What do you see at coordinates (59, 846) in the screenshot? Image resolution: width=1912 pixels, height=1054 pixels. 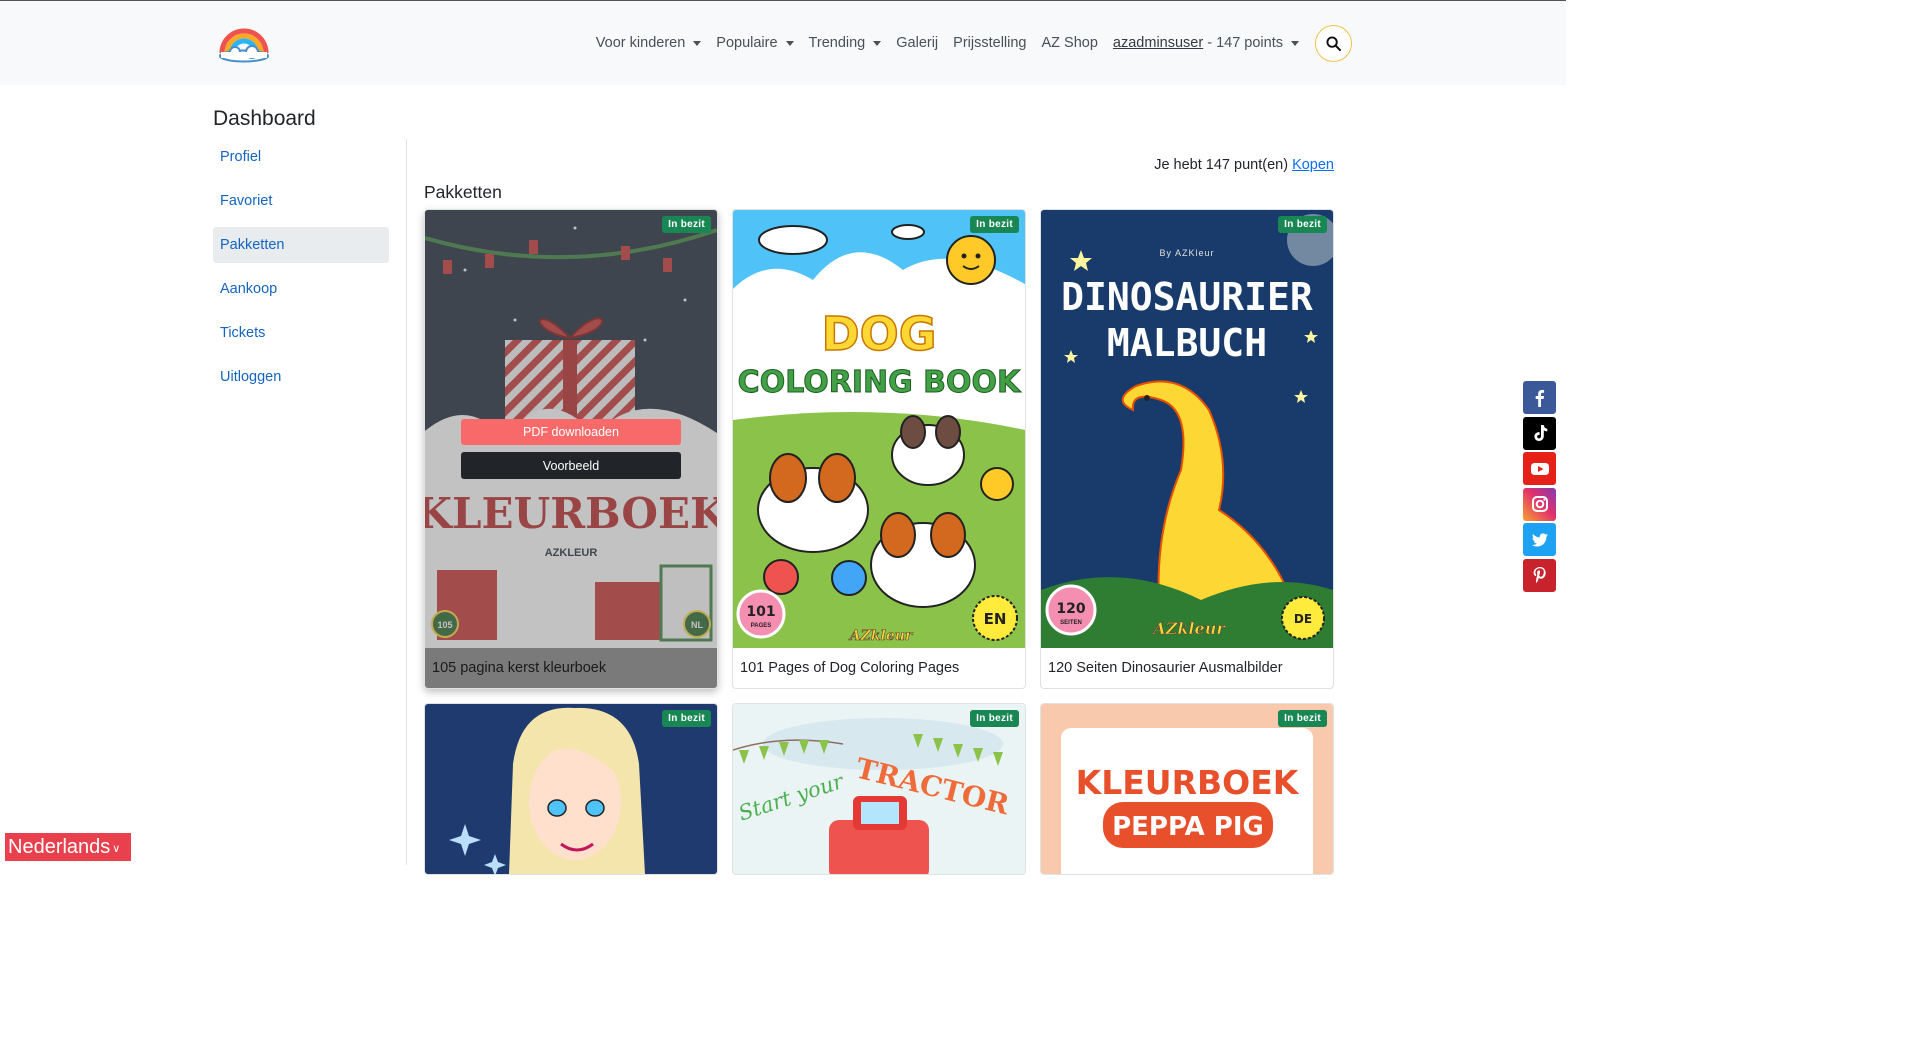 I see `language-label: Nederlands` at bounding box center [59, 846].